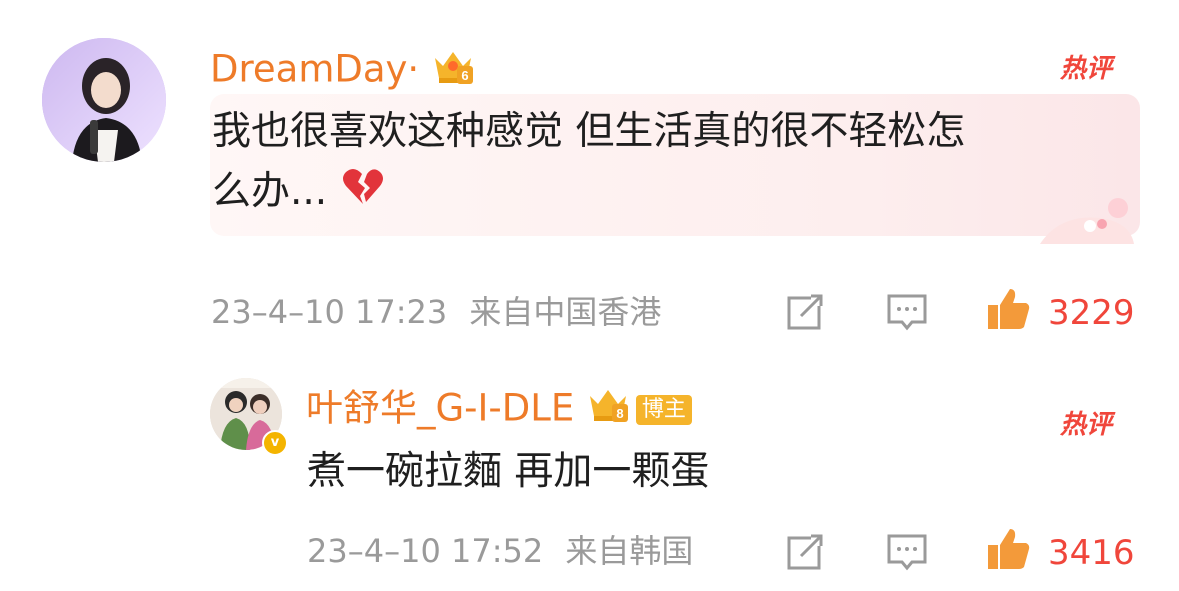  I want to click on comment-text: 煮一碗拉麵 再加一颗蛋, so click(508, 471).